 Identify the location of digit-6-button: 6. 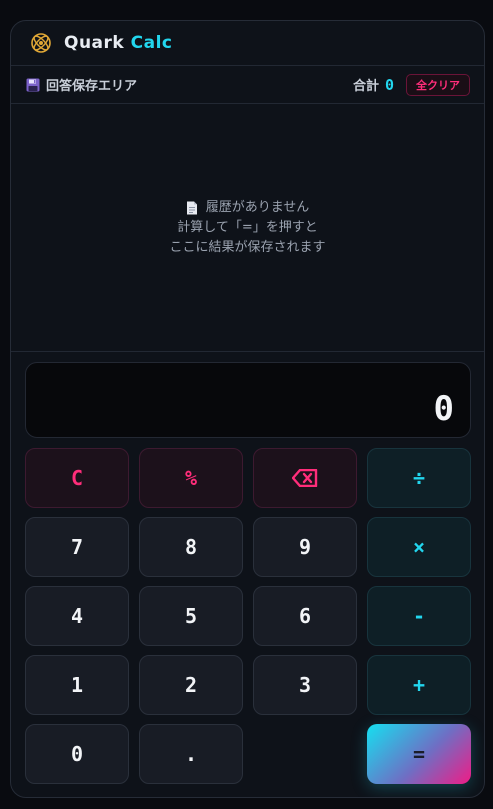
(305, 616).